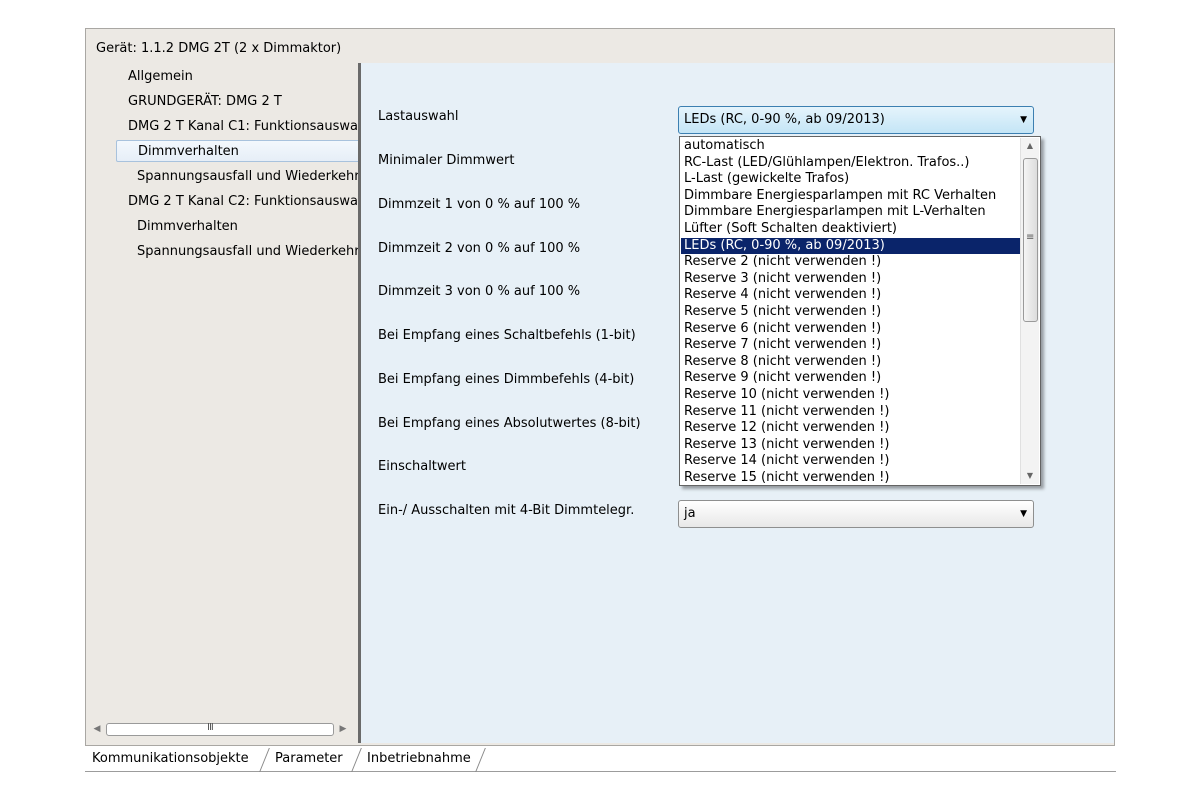  Describe the element at coordinates (170, 758) in the screenshot. I see `tab-kommunikationsobjekte: Kommunikationsobjekte` at that location.